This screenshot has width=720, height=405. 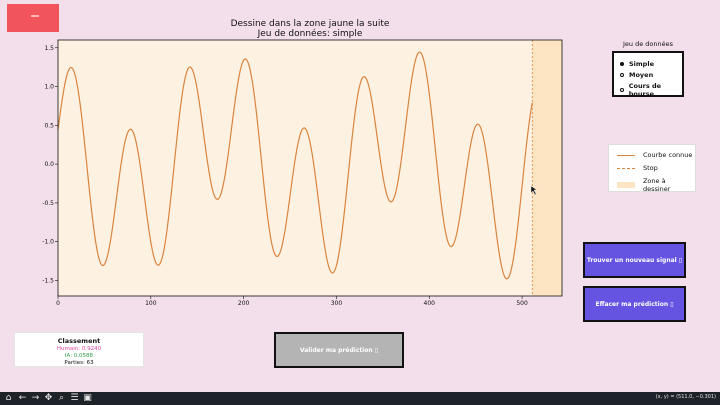 What do you see at coordinates (49, 125) in the screenshot?
I see `y-tick-label: 0.5` at bounding box center [49, 125].